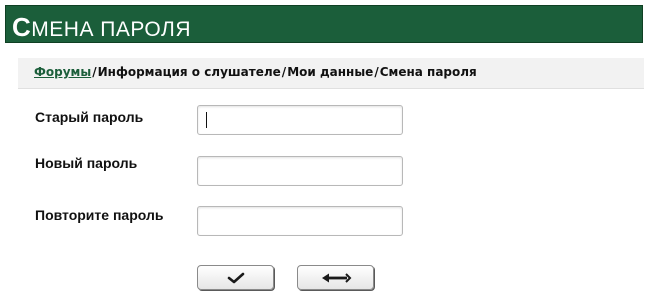 The height and width of the screenshot is (302, 649). Describe the element at coordinates (62, 72) in the screenshot. I see `breadcrumb-link-forums: Форумы` at that location.